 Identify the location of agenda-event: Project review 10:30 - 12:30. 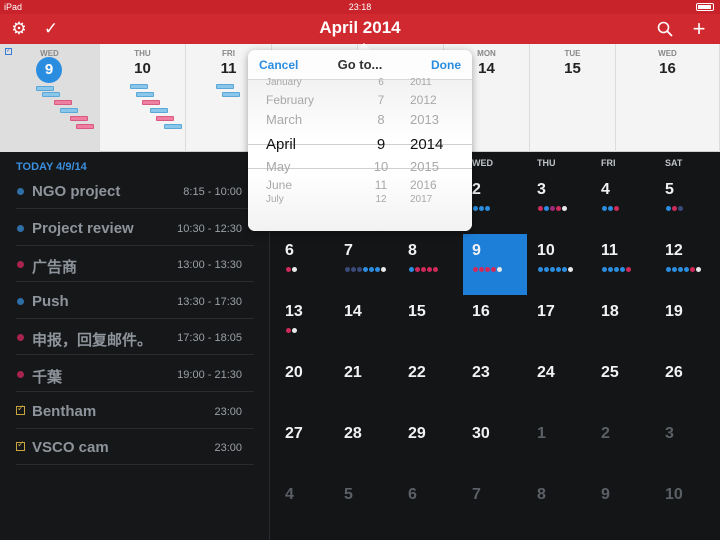
(135, 228).